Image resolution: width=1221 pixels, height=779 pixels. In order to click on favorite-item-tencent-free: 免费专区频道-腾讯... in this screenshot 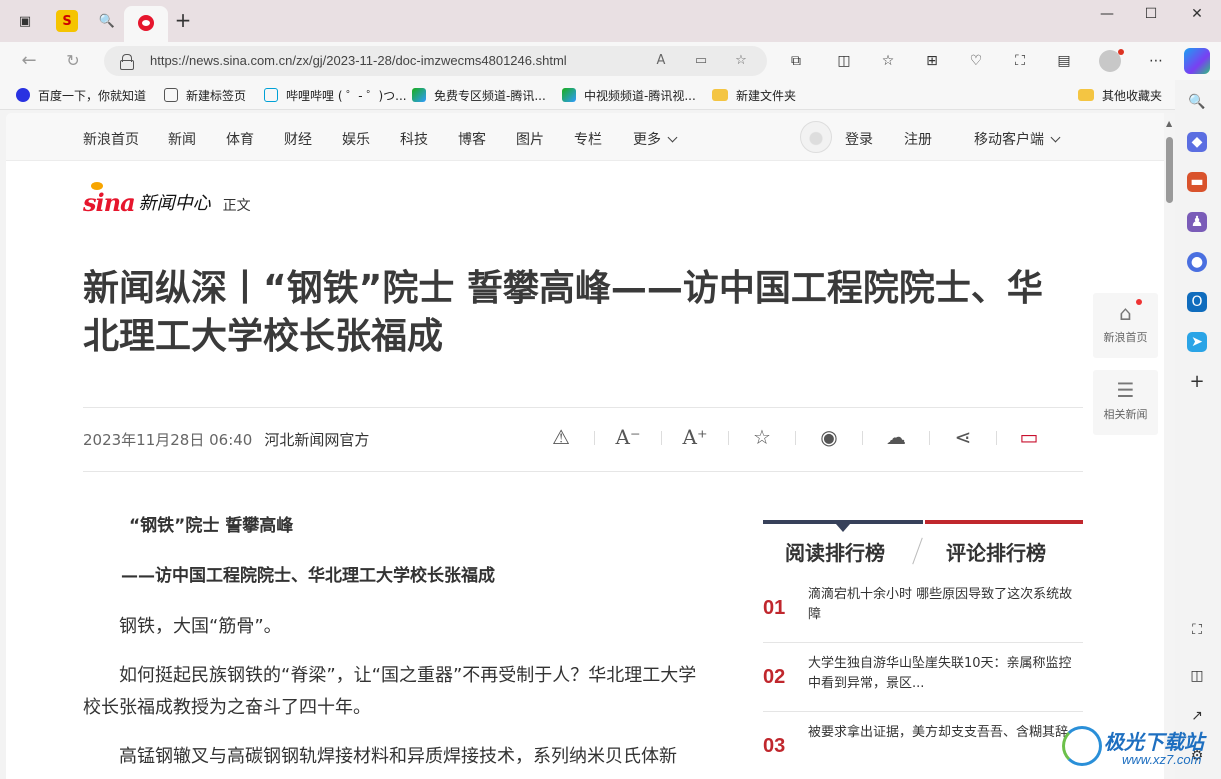, I will do `click(479, 95)`.